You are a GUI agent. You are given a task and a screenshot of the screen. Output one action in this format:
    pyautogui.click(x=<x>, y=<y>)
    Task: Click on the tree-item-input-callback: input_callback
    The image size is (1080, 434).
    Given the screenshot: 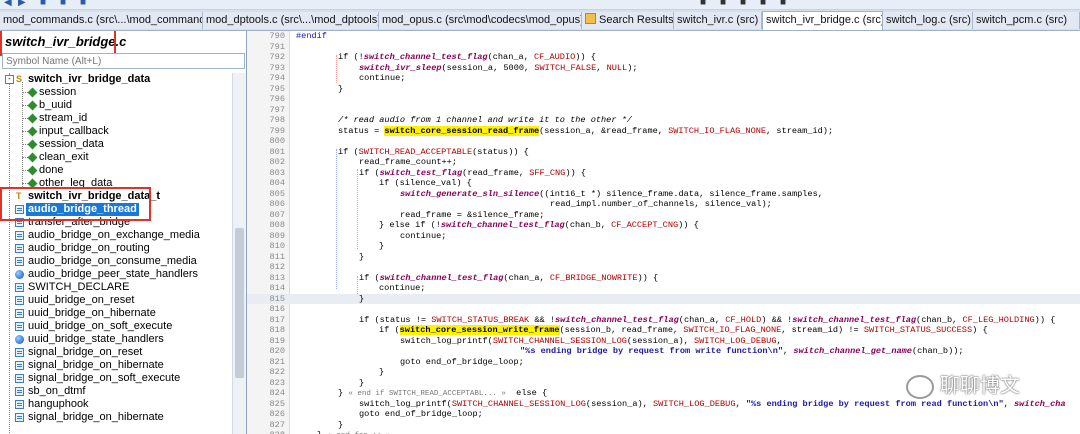 What is the action you would take?
    pyautogui.click(x=116, y=131)
    